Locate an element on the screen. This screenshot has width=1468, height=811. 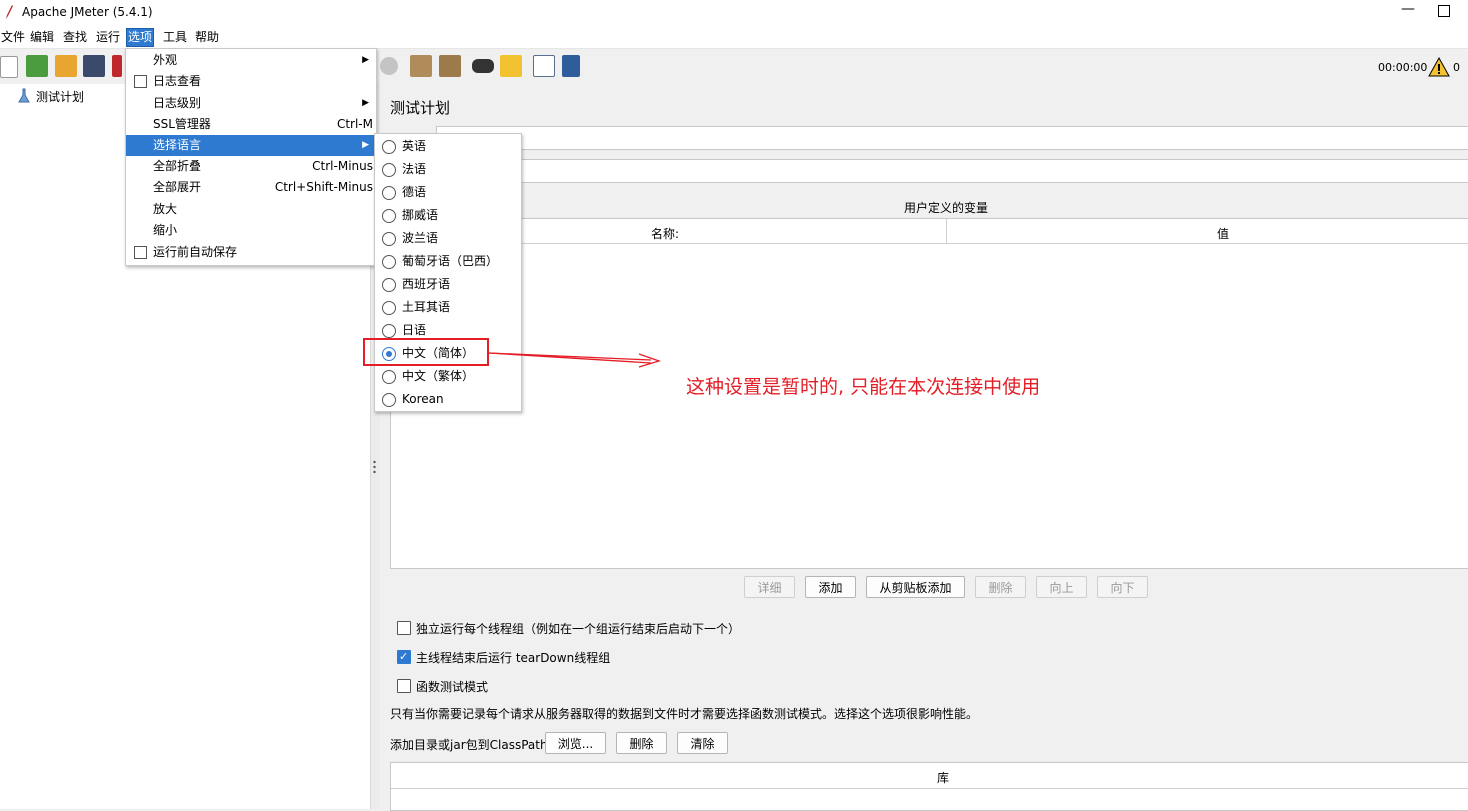
udv-table-header is located at coordinates (929, 231).